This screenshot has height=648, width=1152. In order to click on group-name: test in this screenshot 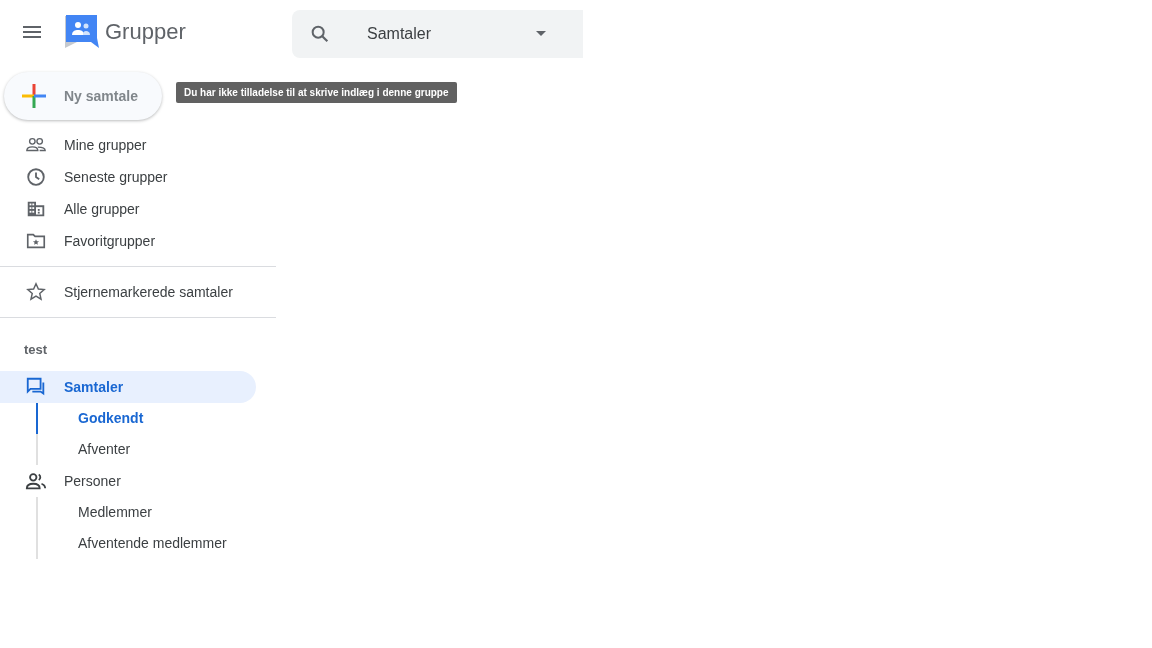, I will do `click(36, 350)`.